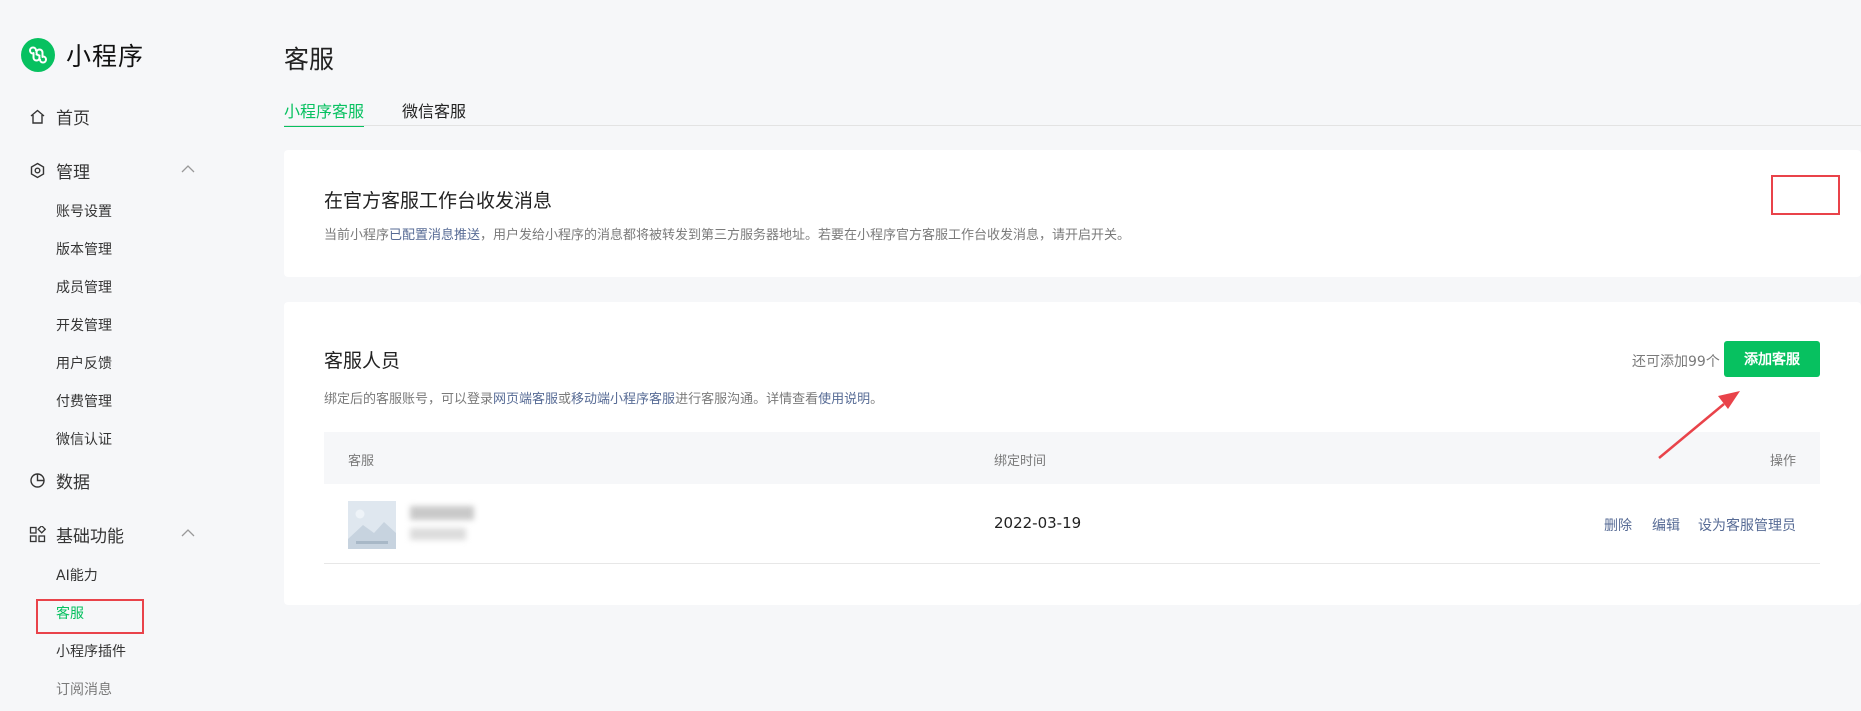 The width and height of the screenshot is (1861, 711). I want to click on sidebar-subitem-ai: AI能力, so click(77, 575).